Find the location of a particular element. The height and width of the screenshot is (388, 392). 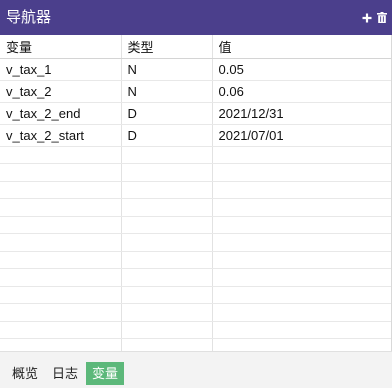

variable-value-cell: 0.05 is located at coordinates (301, 69).